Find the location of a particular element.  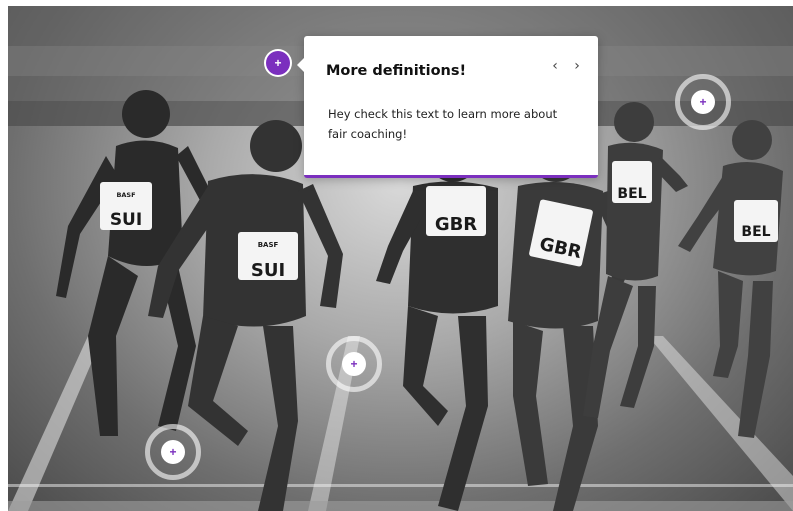

bib-label: GBR is located at coordinates (456, 224).